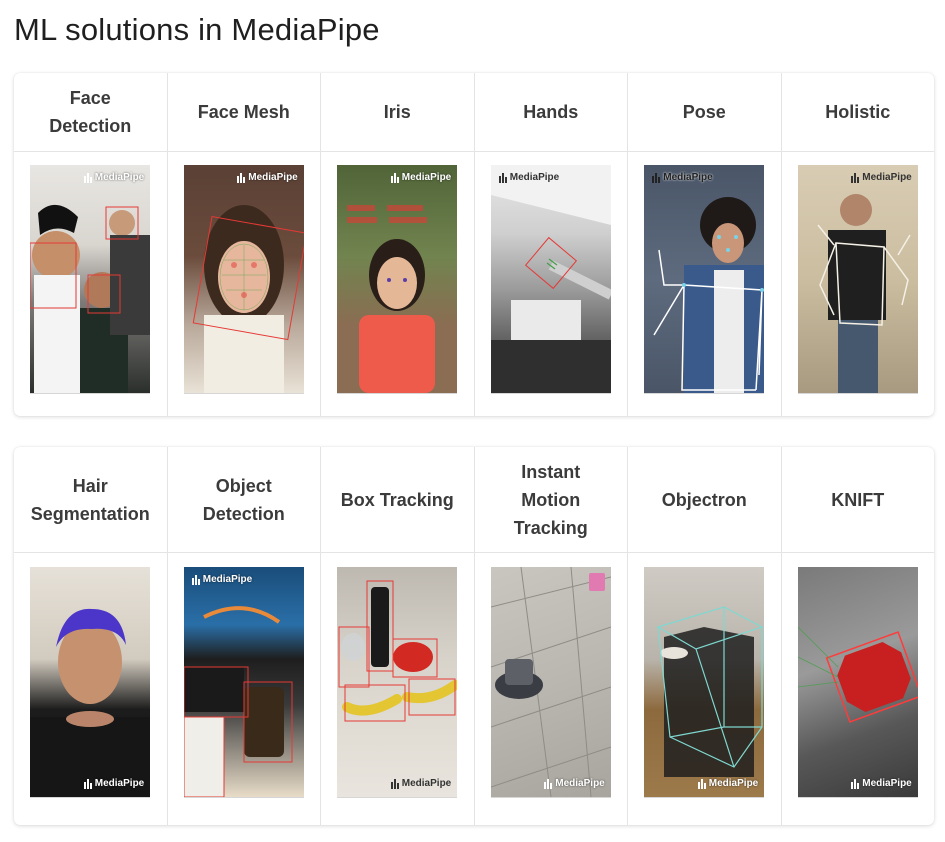 Image resolution: width=945 pixels, height=842 pixels. I want to click on solution-box-tracking: Box Tracking MediaPipe, so click(398, 636).